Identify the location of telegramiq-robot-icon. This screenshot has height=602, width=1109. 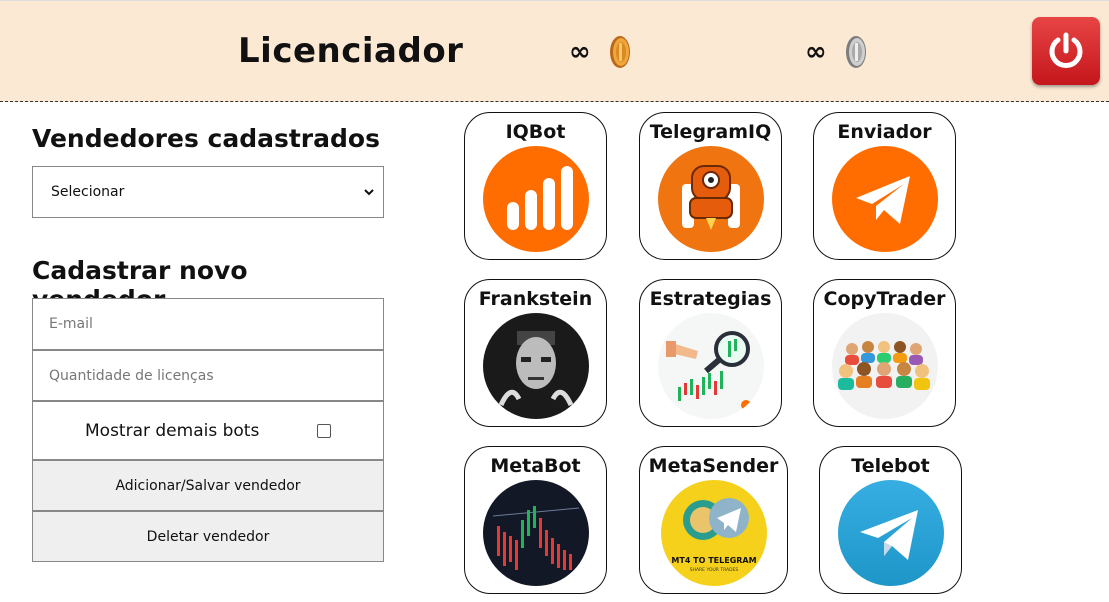
(710, 199).